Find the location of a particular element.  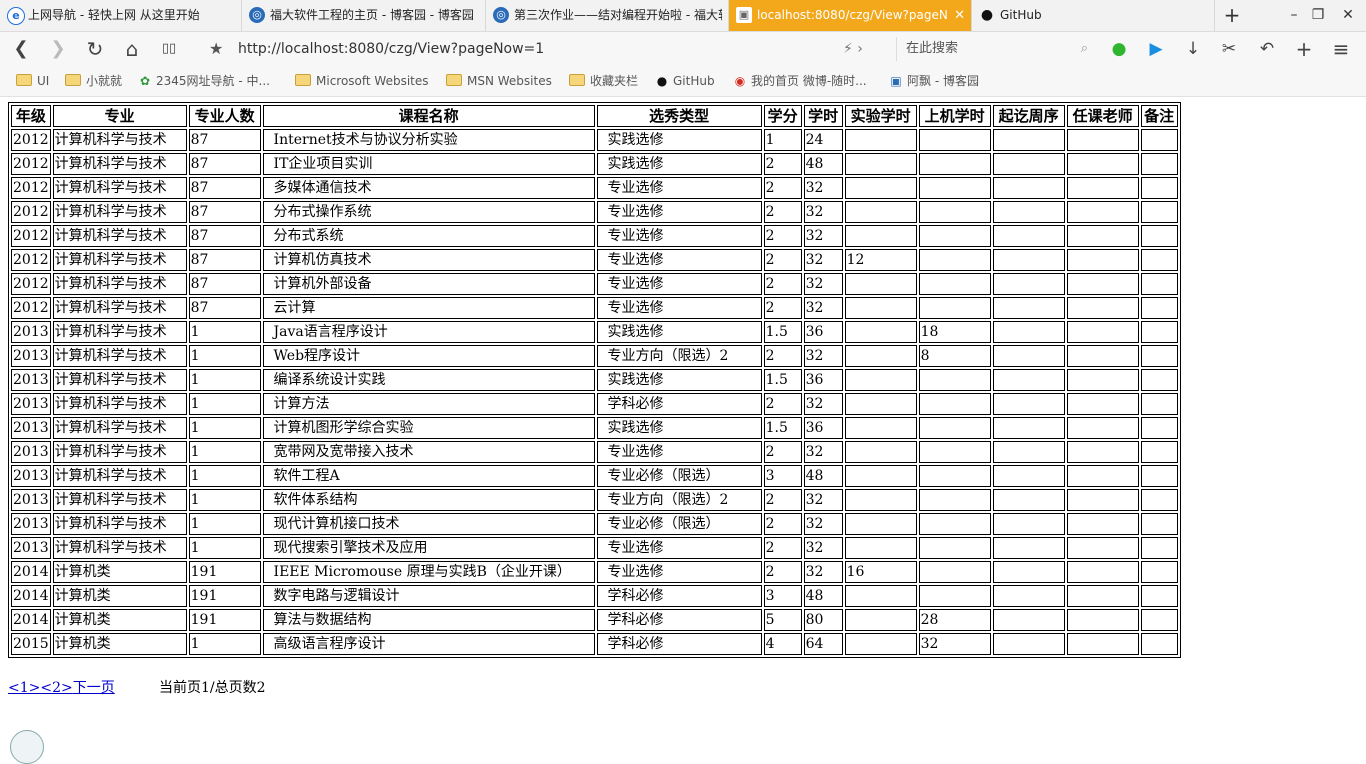

bookmark-label: UI is located at coordinates (43, 81).